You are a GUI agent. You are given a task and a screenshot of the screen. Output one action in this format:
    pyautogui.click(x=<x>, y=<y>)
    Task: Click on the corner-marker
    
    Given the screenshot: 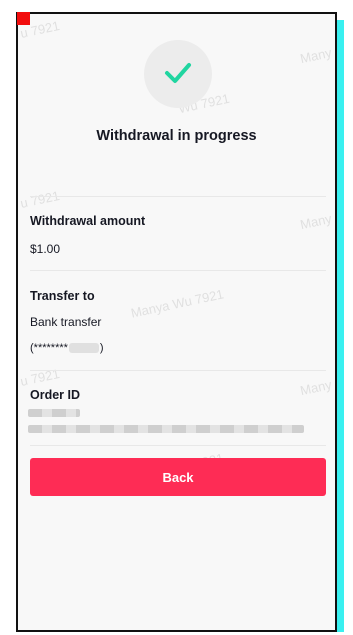 What is the action you would take?
    pyautogui.click(x=23, y=18)
    